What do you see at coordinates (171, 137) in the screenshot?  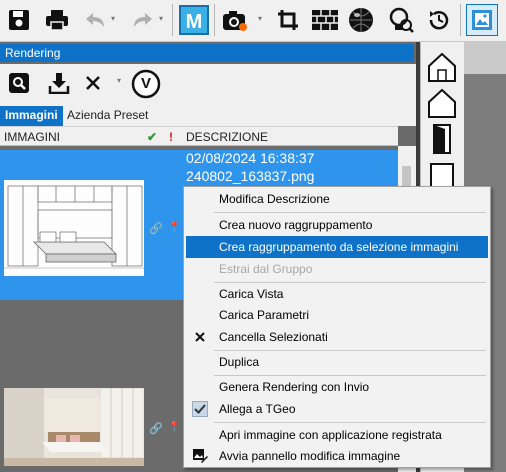 I see `col-flag: !` at bounding box center [171, 137].